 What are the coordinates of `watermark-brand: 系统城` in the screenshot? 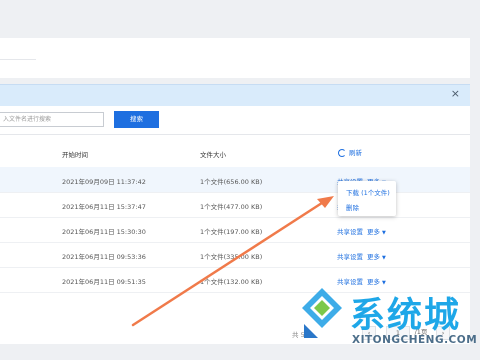 It's located at (406, 316).